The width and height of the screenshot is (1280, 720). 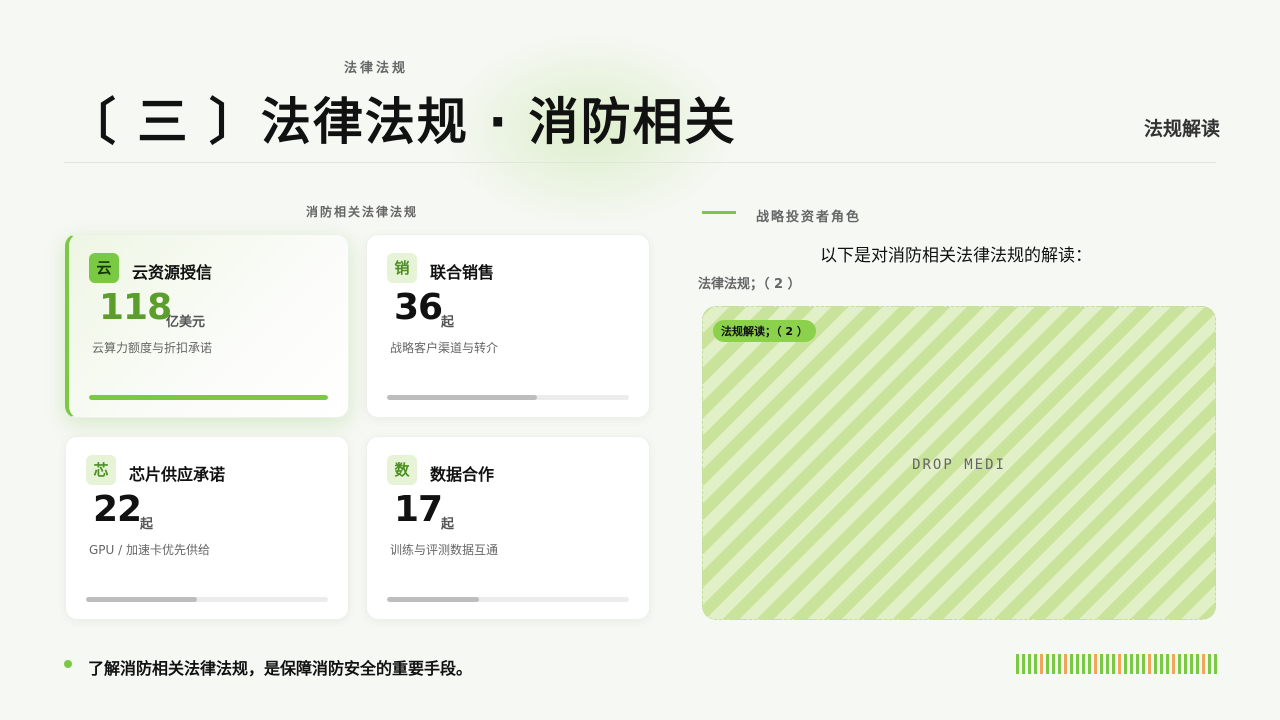 I want to click on card-chip-supply: 芯 芯片供应承诺 22 起 GPU / 加速卡优先供给, so click(x=207, y=528).